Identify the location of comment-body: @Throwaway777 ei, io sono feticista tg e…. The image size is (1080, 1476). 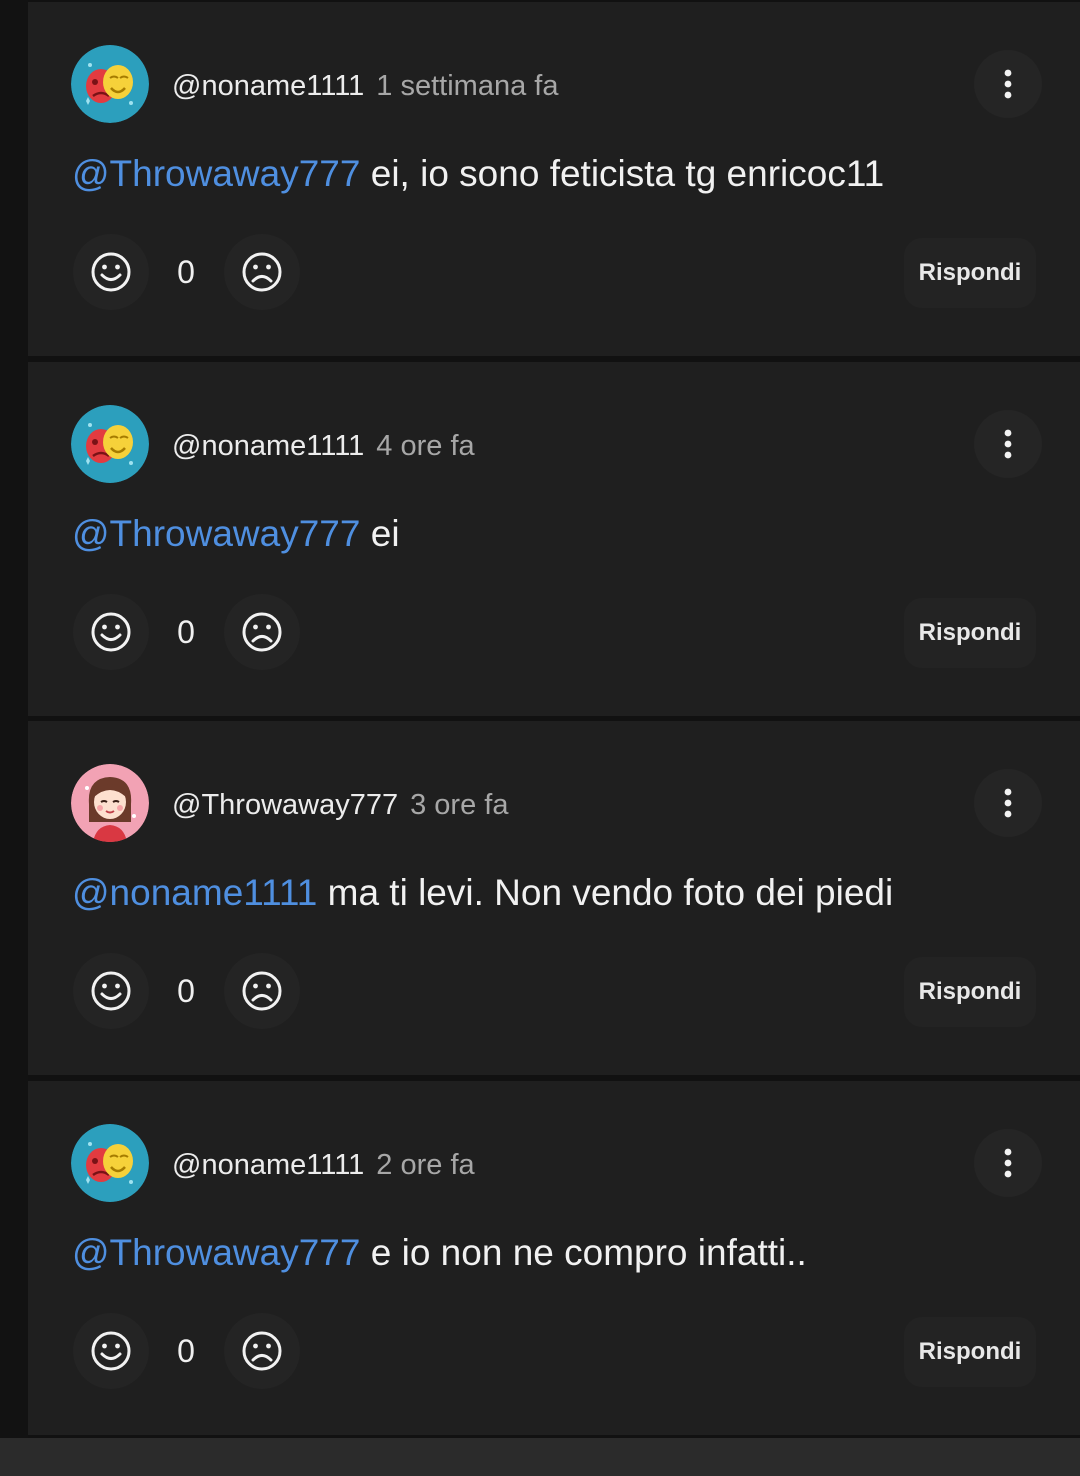
(567, 174).